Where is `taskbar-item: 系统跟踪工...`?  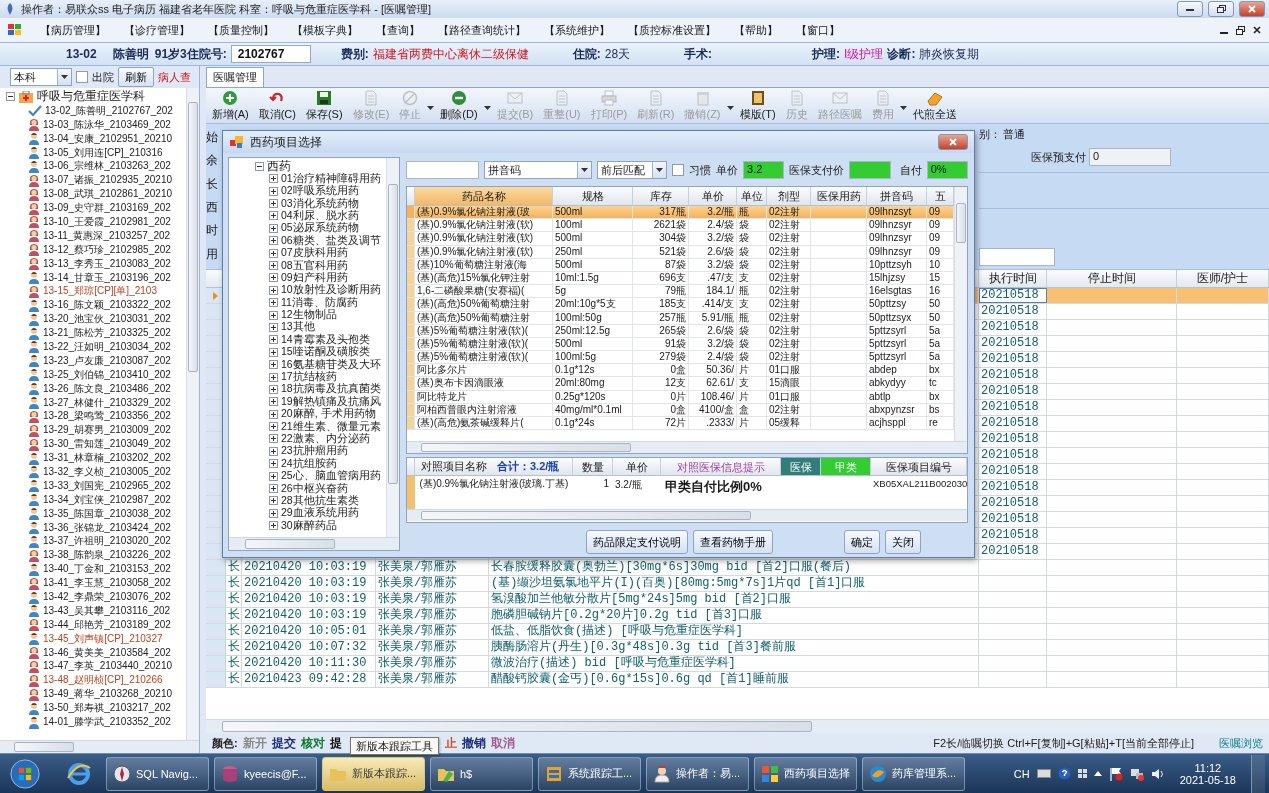
taskbar-item: 系统跟踪工... is located at coordinates (589, 773).